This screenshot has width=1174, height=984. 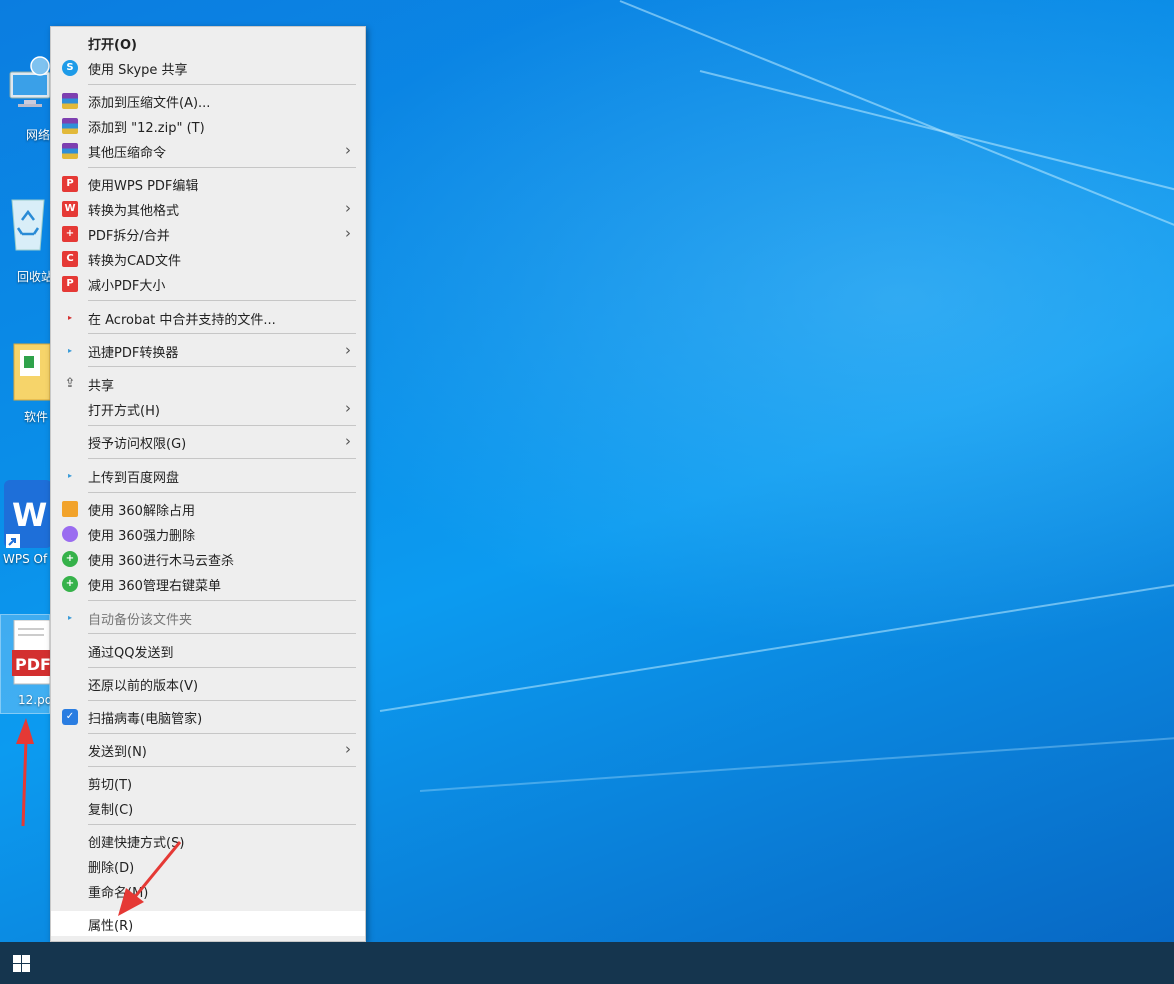 I want to click on desktop-icon-pdf-file: PDF 12.pdf, so click(x=28, y=666).